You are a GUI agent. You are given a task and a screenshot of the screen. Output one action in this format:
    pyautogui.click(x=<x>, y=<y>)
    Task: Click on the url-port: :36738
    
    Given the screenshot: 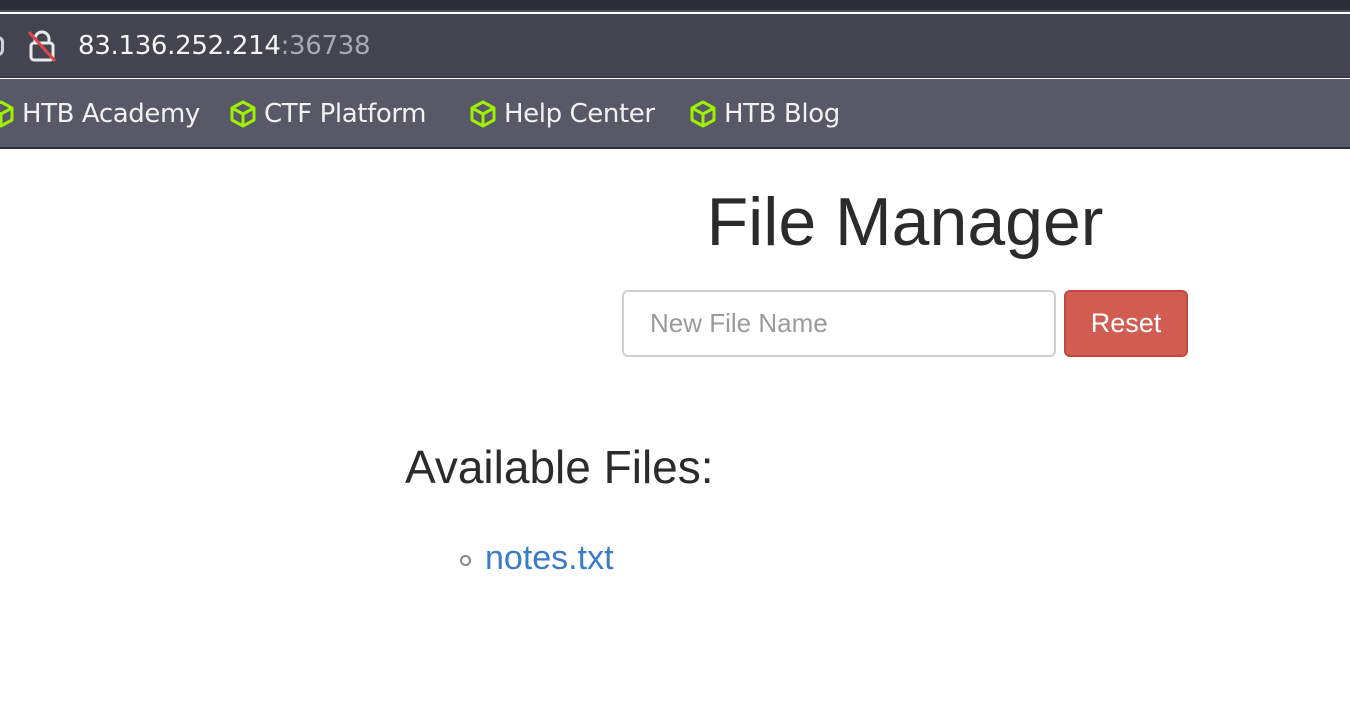 What is the action you would take?
    pyautogui.click(x=325, y=46)
    